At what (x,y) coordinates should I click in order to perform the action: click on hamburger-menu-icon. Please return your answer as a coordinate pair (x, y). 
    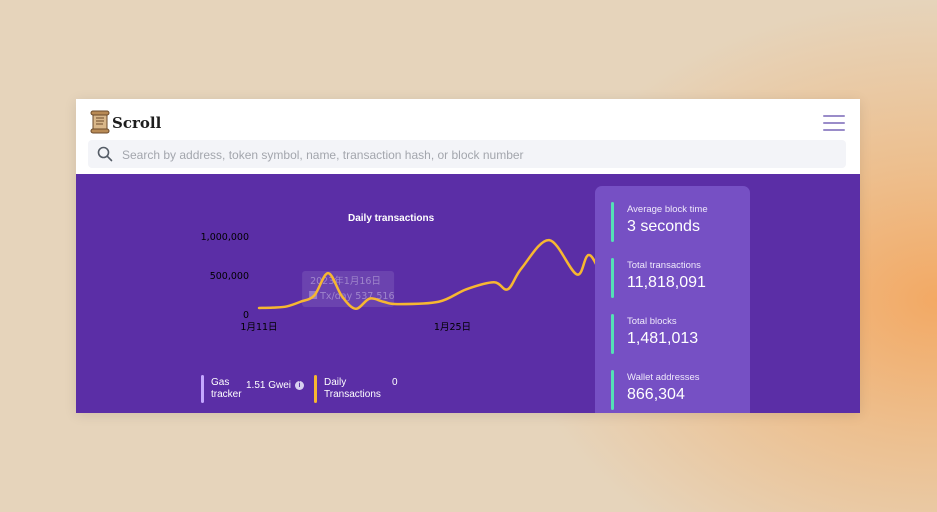
    Looking at the image, I should click on (834, 124).